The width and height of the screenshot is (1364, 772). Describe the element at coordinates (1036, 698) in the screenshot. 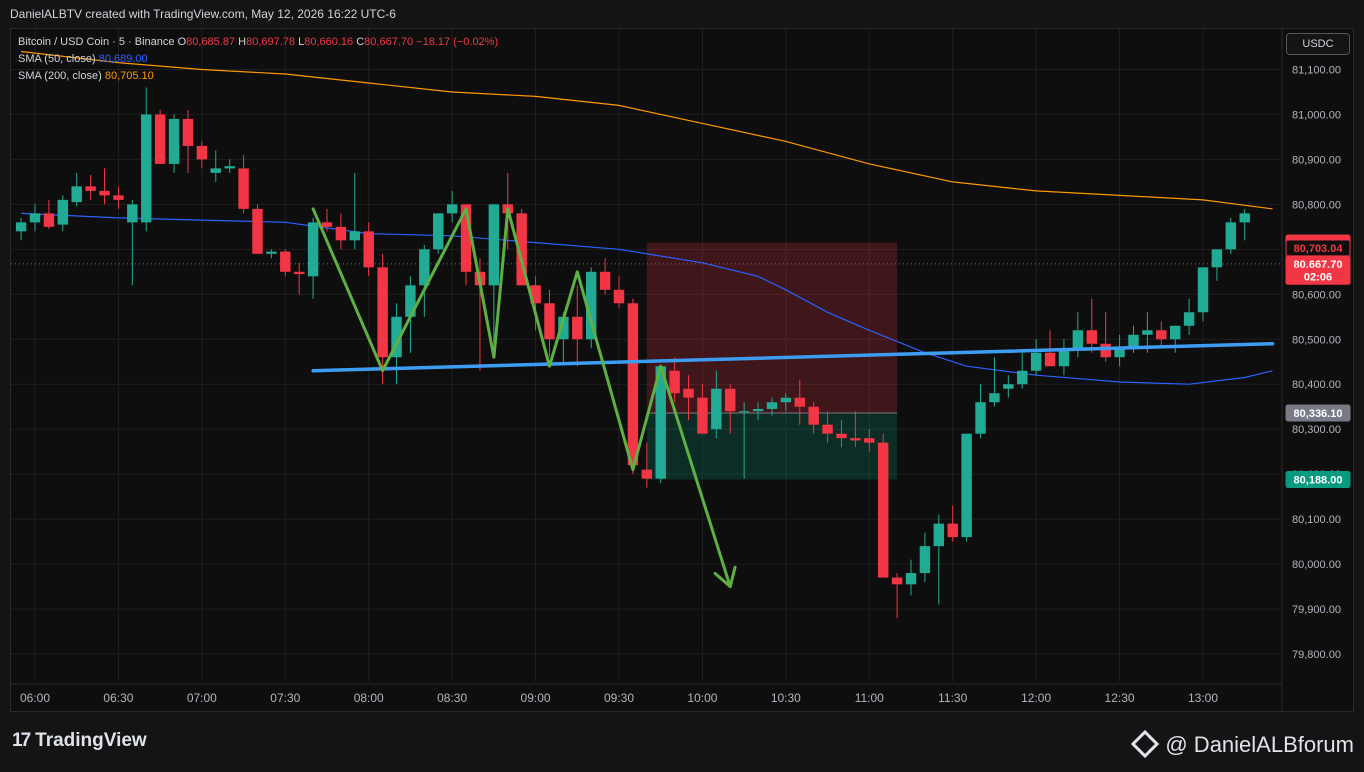

I see `x-tick-label: 12:00` at that location.